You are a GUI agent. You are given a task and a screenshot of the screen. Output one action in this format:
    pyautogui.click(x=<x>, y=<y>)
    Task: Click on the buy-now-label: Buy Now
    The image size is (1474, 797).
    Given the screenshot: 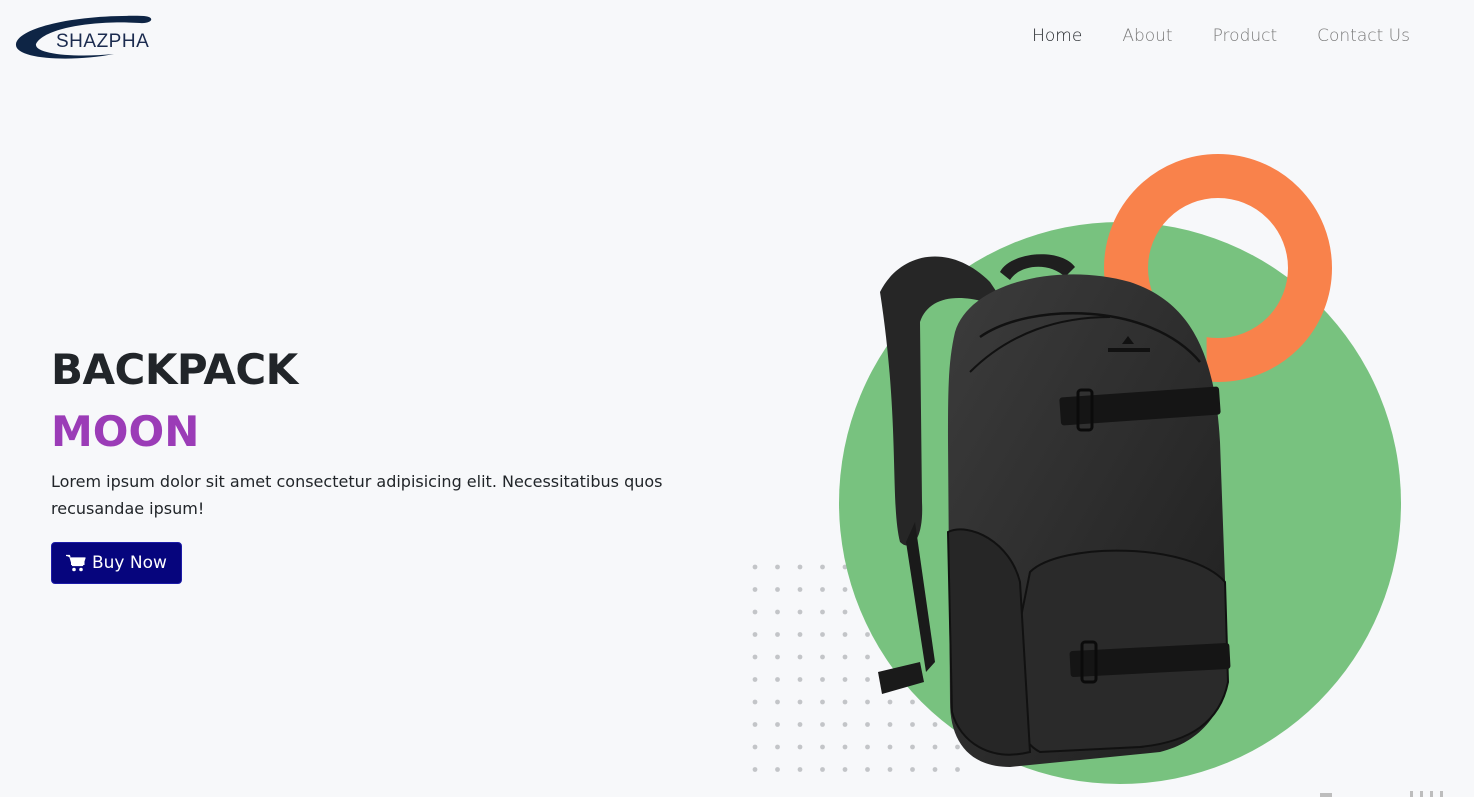 What is the action you would take?
    pyautogui.click(x=129, y=563)
    